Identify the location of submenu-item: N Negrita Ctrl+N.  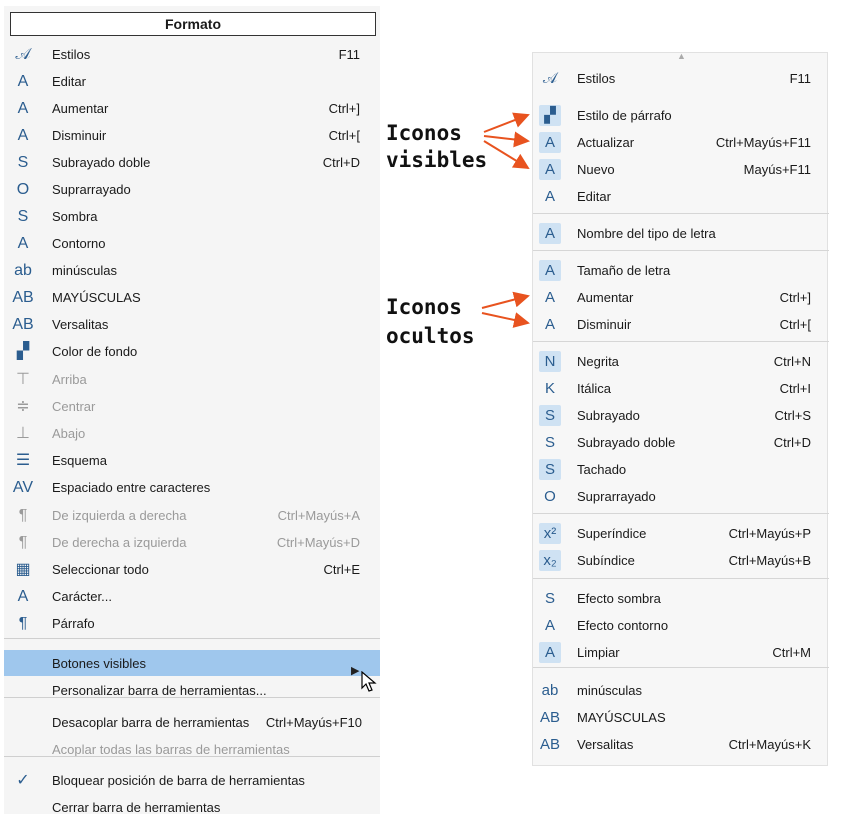
(681, 361).